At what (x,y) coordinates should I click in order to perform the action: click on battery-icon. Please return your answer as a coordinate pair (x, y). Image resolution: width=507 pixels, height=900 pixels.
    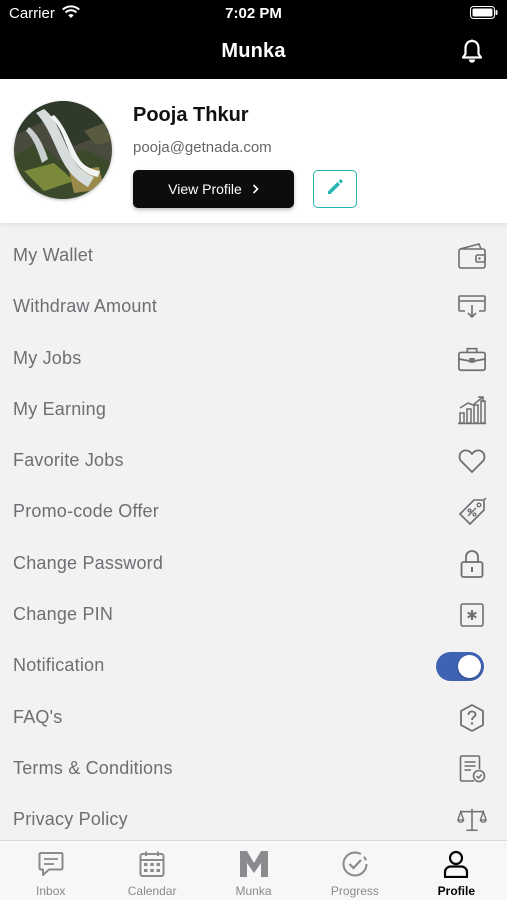
    Looking at the image, I should click on (484, 15).